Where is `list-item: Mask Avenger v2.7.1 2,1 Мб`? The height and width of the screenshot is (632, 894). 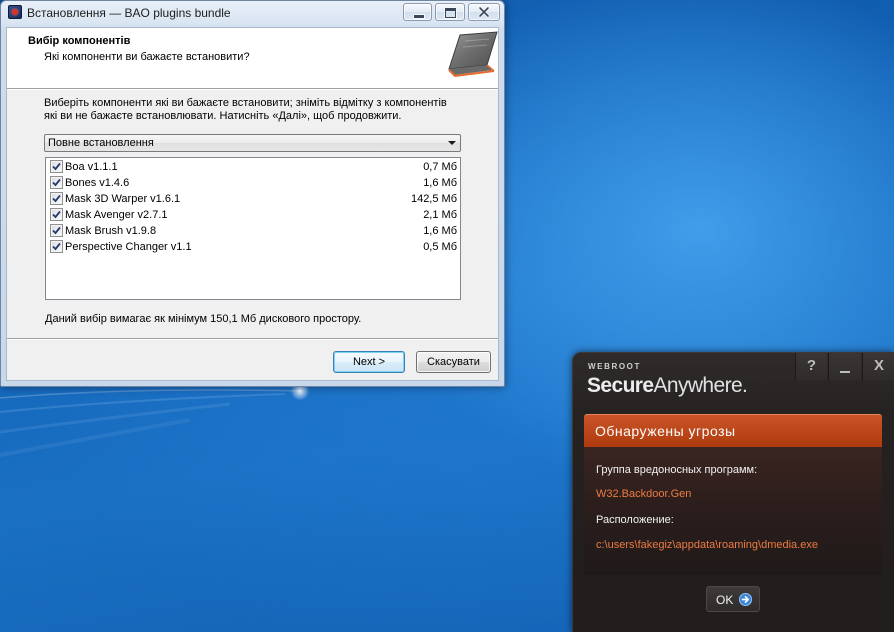 list-item: Mask Avenger v2.7.1 2,1 Мб is located at coordinates (253, 215).